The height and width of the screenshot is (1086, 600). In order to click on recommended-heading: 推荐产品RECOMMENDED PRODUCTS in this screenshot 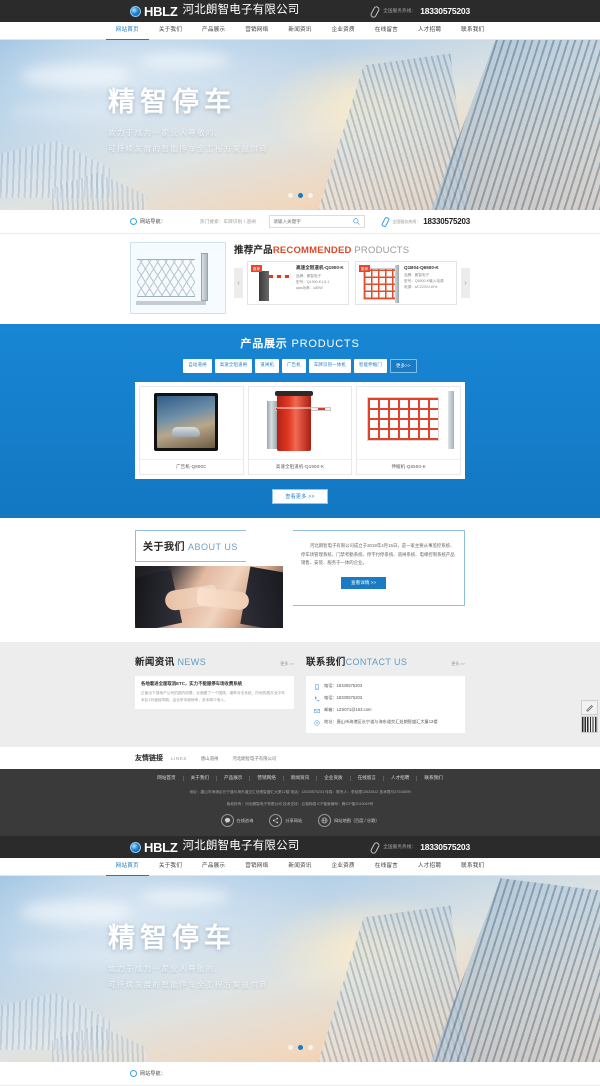, I will do `click(352, 249)`.